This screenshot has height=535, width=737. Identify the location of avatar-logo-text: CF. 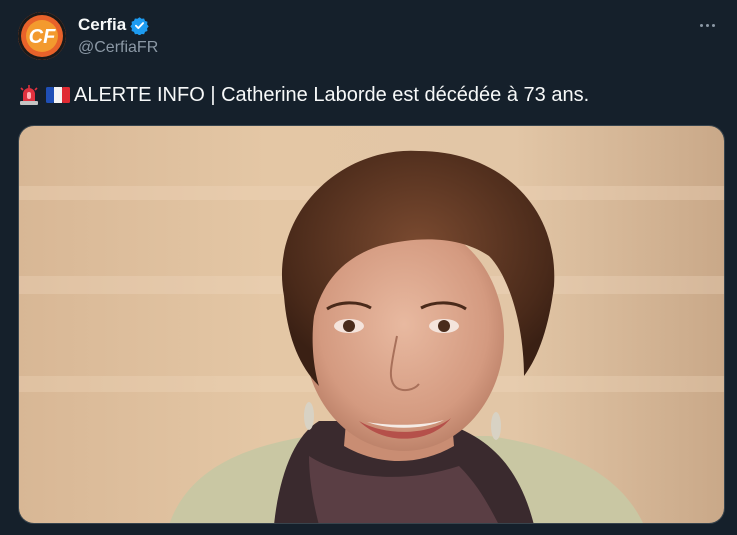
(42, 37).